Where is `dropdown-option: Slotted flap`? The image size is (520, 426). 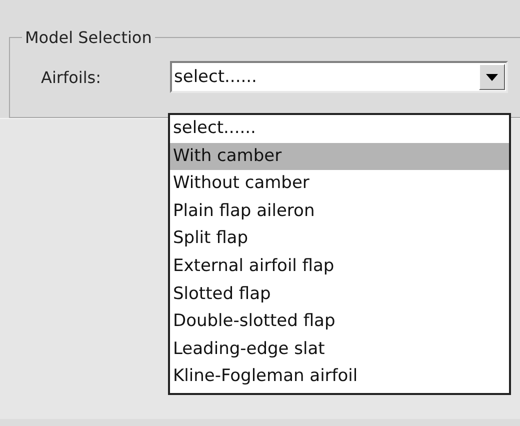 dropdown-option: Slotted flap is located at coordinates (339, 294).